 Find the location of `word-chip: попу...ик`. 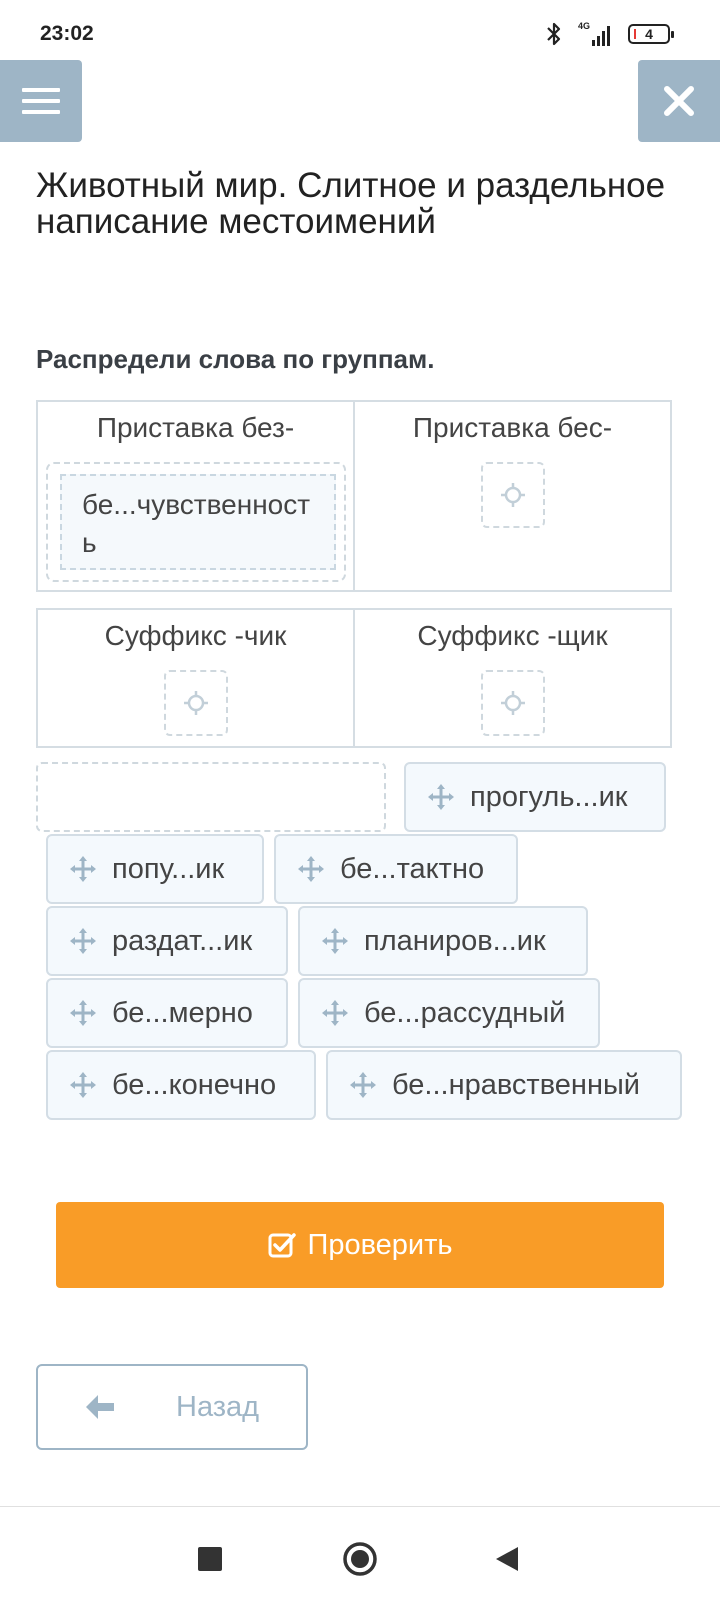

word-chip: попу...ик is located at coordinates (155, 869).